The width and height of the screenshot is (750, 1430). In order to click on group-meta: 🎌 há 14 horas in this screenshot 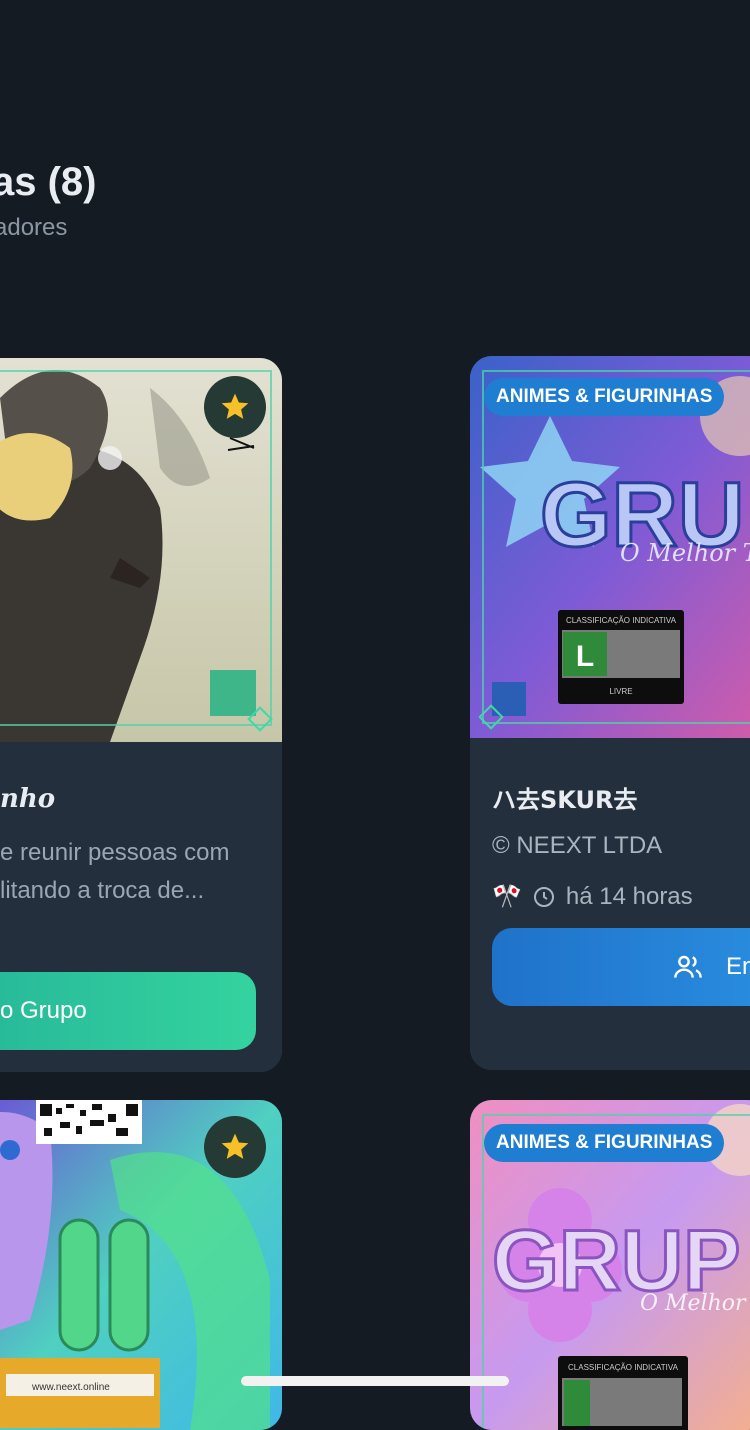, I will do `click(592, 896)`.